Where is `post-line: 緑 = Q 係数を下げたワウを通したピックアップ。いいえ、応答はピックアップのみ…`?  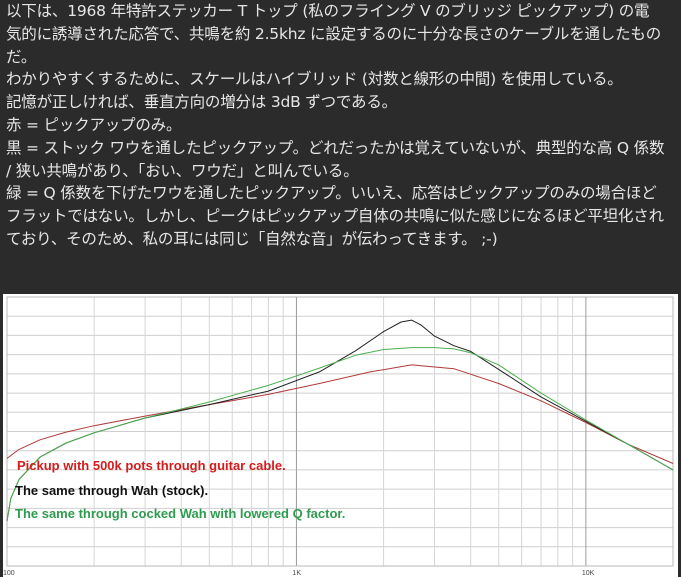
post-line: 緑 = Q 係数を下げたワウを通したピックアップ。いいえ、応答はピックアップのみ… is located at coordinates (331, 193).